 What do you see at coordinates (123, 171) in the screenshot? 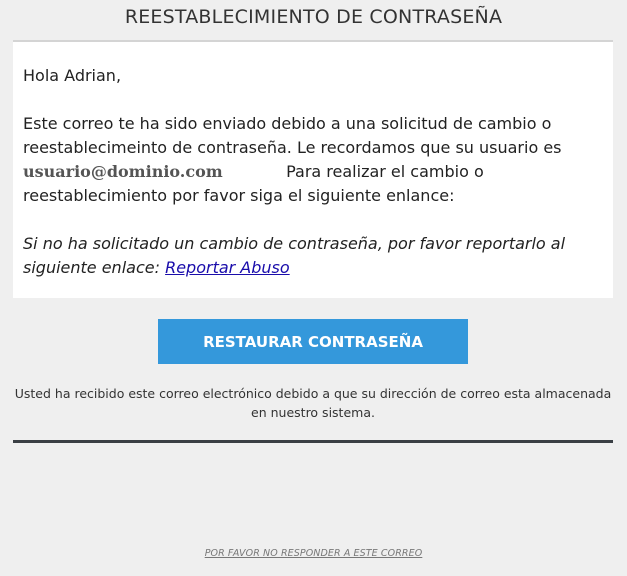
I see `username-text: usuario@dominio.com` at bounding box center [123, 171].